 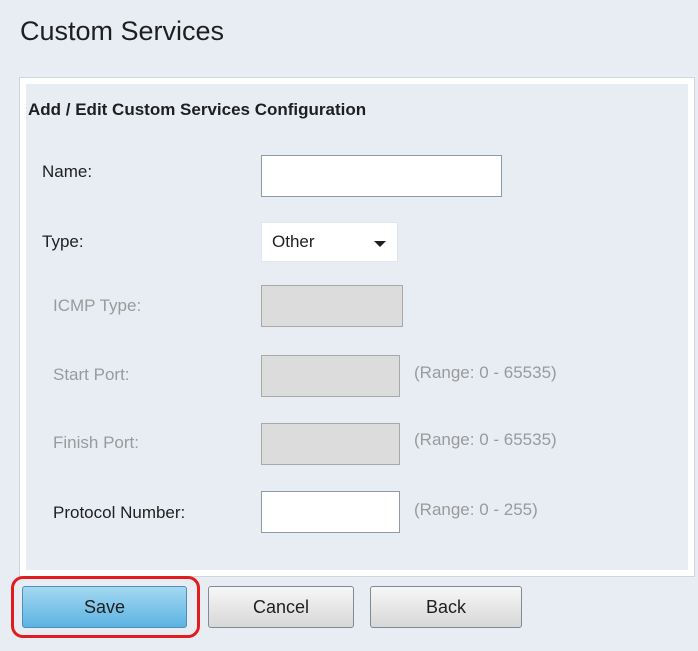 What do you see at coordinates (446, 607) in the screenshot?
I see `back-button: Back` at bounding box center [446, 607].